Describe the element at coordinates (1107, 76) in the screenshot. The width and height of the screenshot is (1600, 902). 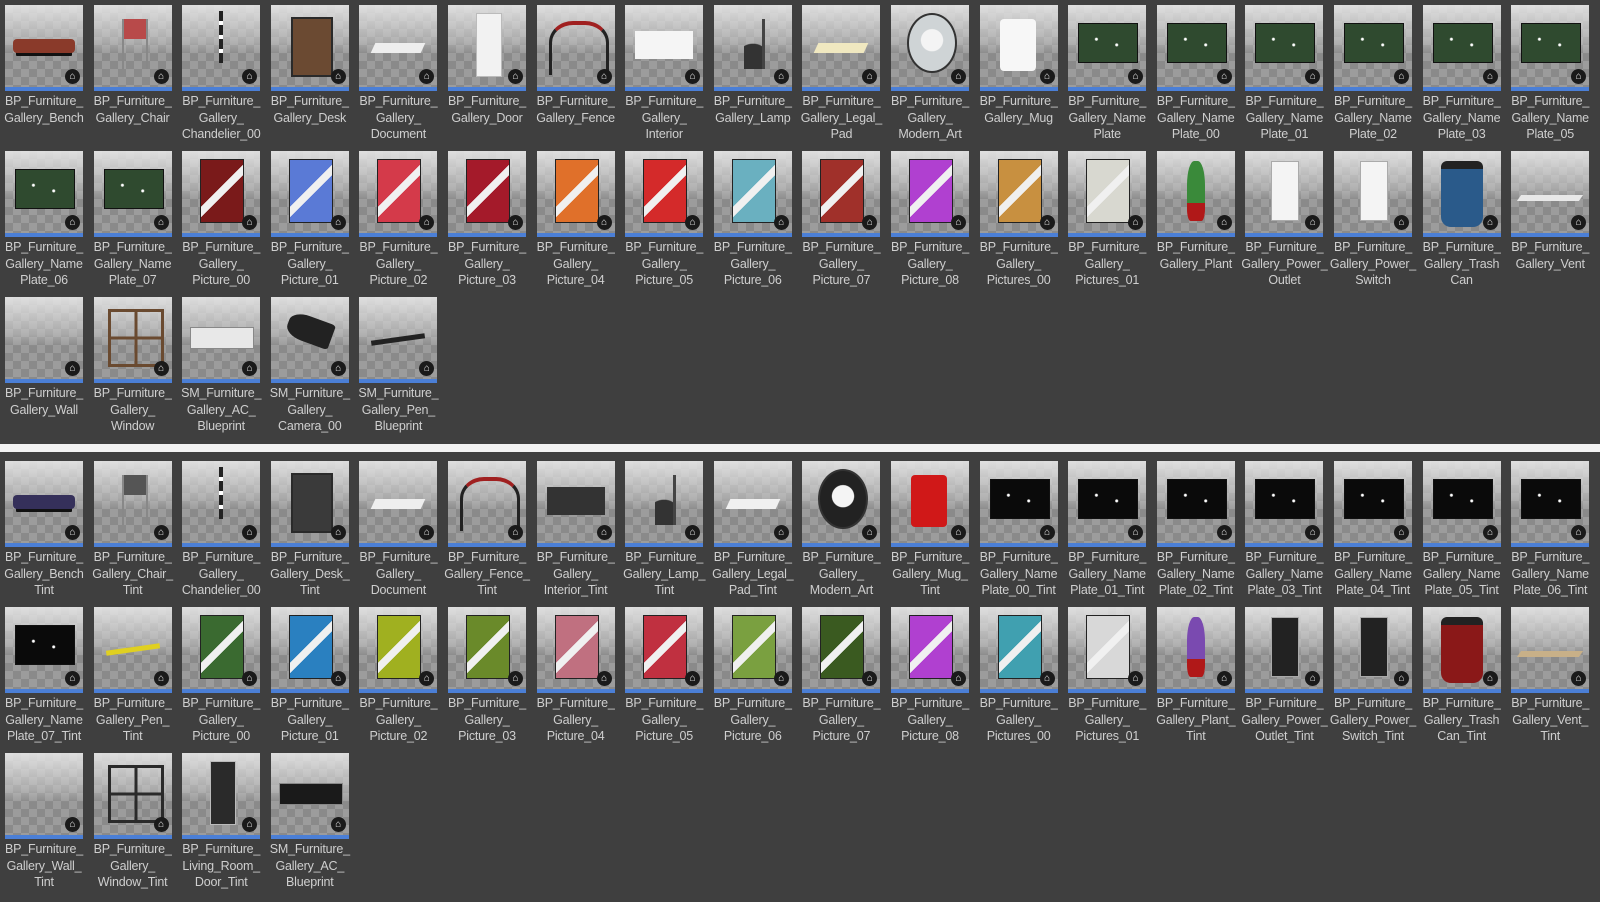
I see `asset-tile: ⌂ BP_Furniture_ Gallery_Name Plate` at that location.